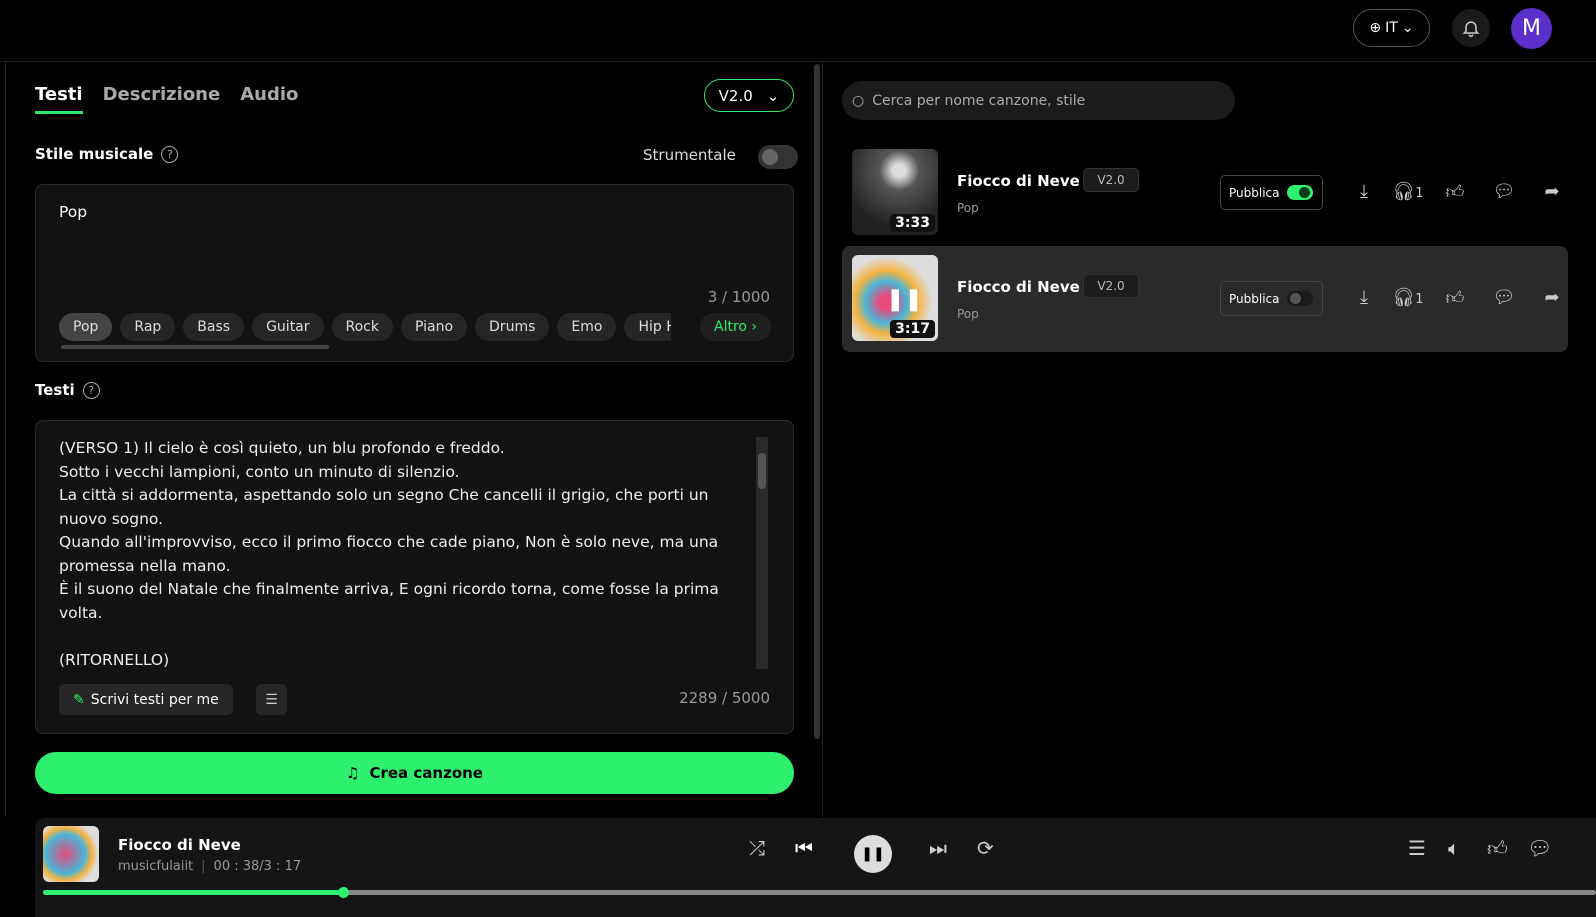 The height and width of the screenshot is (917, 1596). What do you see at coordinates (269, 99) in the screenshot?
I see `tab-audio: Audio` at bounding box center [269, 99].